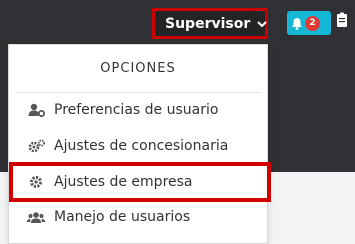 This screenshot has width=355, height=244. I want to click on clipboard-icon, so click(342, 20).